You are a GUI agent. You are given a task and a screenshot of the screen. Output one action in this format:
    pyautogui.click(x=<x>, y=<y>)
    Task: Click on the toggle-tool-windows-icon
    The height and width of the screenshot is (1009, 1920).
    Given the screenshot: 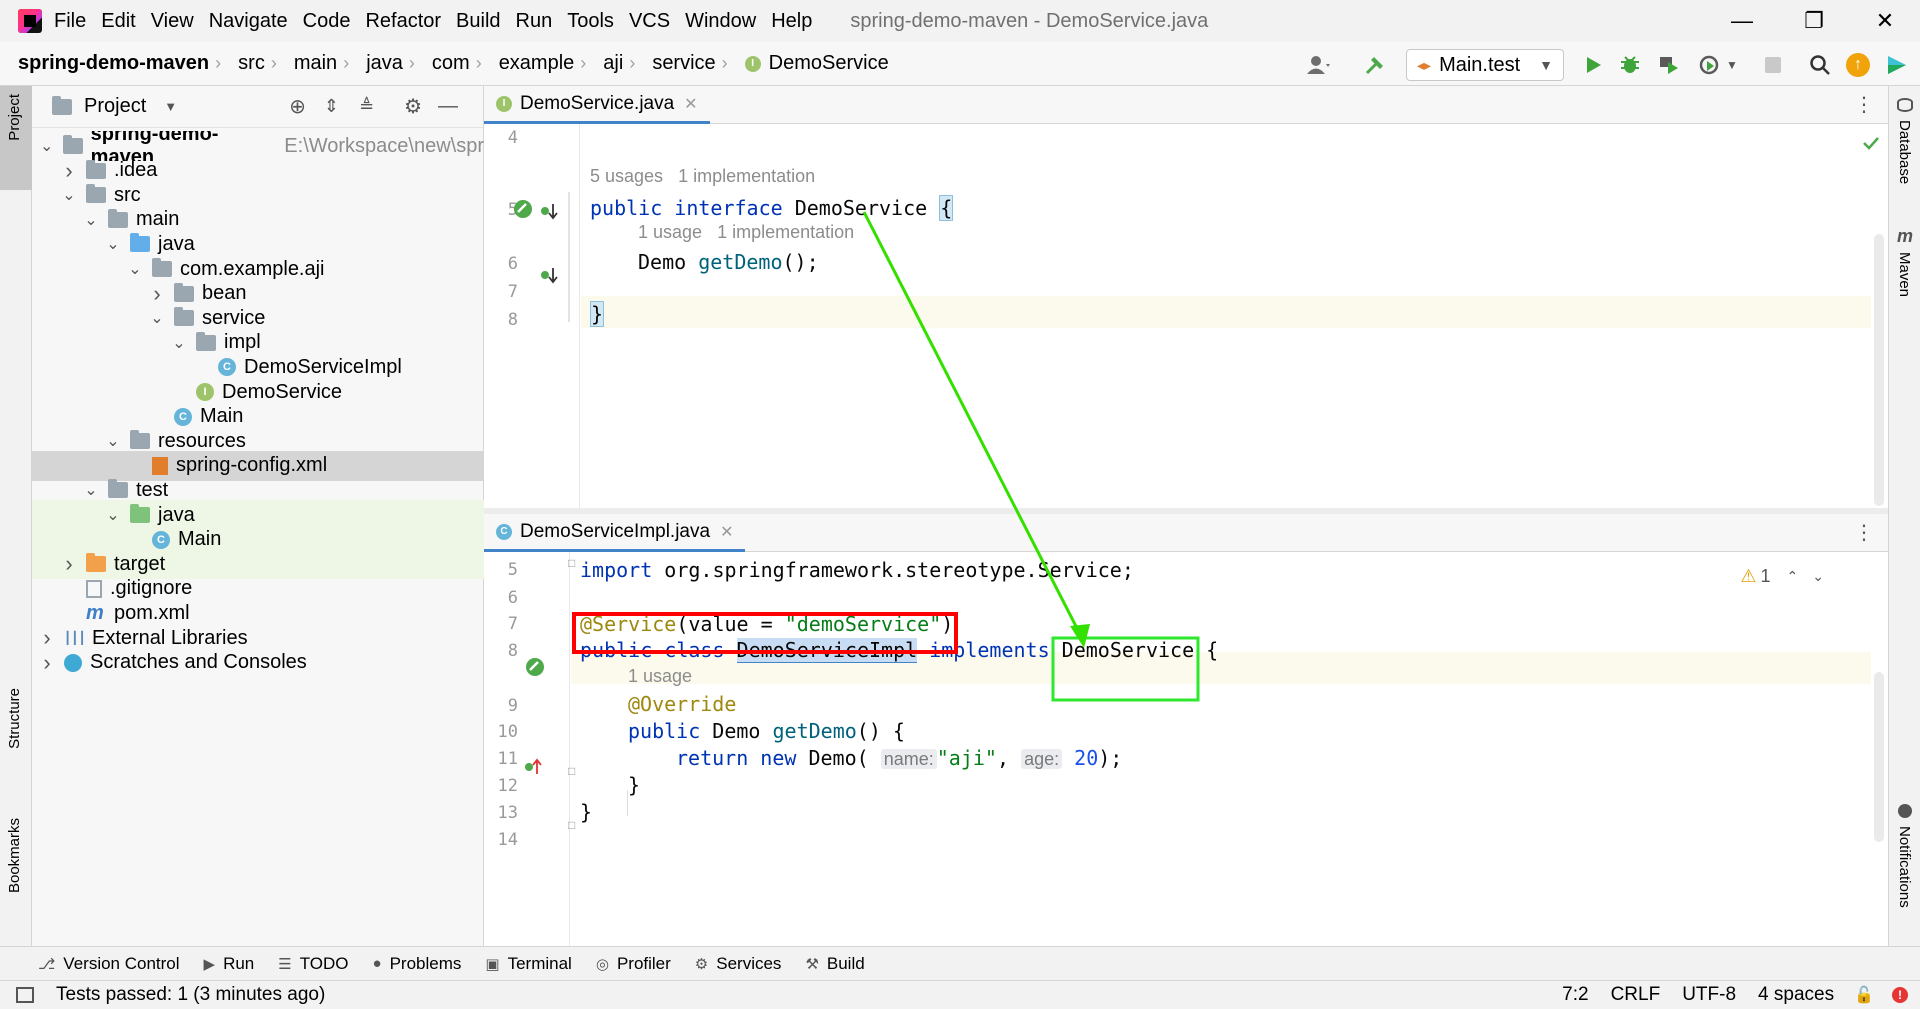 What is the action you would take?
    pyautogui.click(x=25, y=995)
    